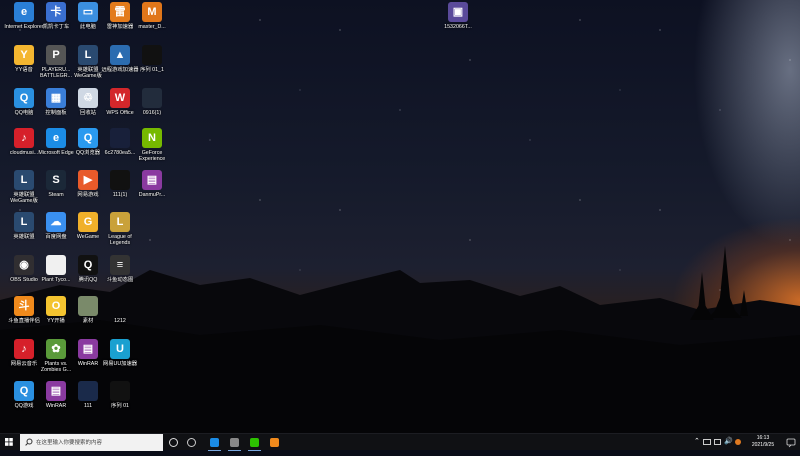 This screenshot has width=800, height=456. Describe the element at coordinates (24, 265) in the screenshot. I see `obs-icon: ◉` at that location.